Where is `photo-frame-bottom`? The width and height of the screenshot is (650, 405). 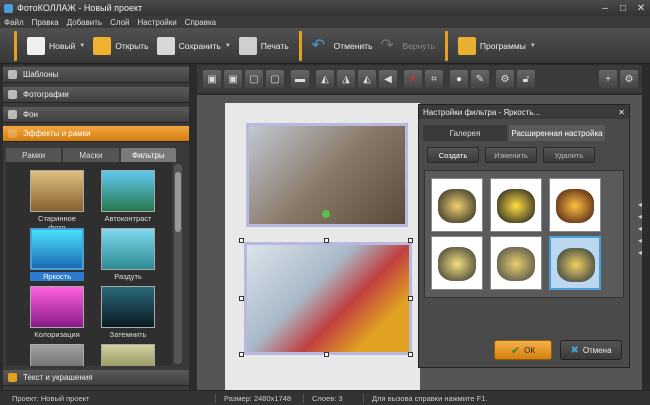
photo-frame-bottom is located at coordinates (328, 298).